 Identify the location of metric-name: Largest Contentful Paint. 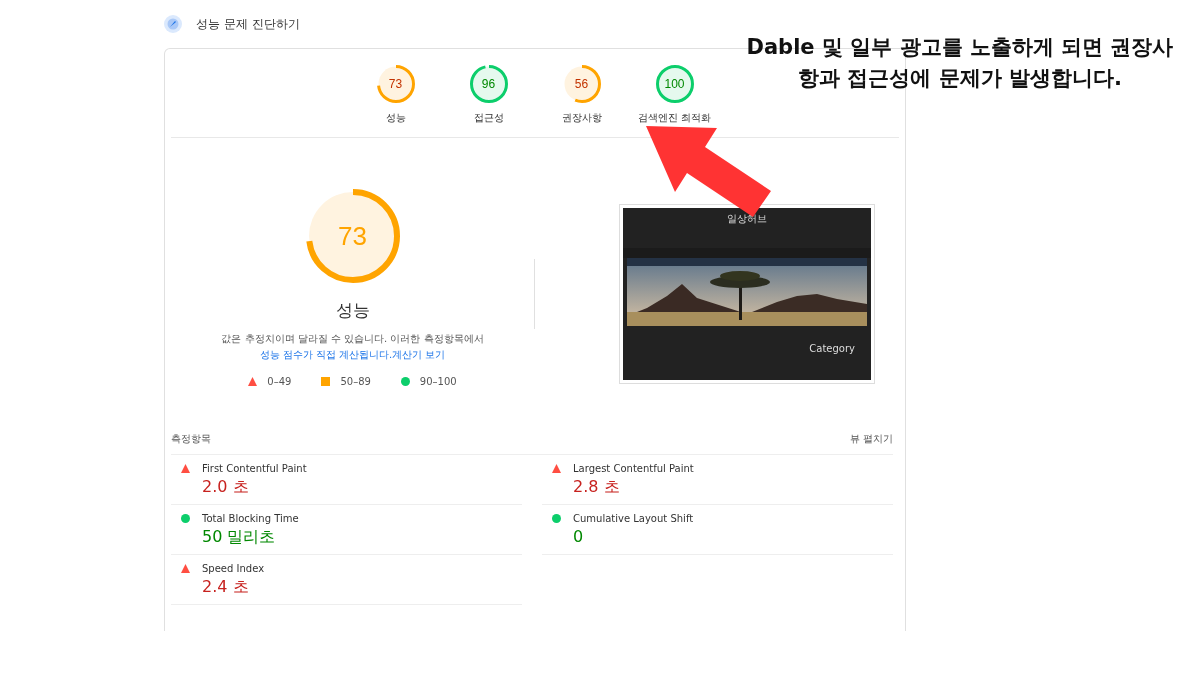
(633, 468).